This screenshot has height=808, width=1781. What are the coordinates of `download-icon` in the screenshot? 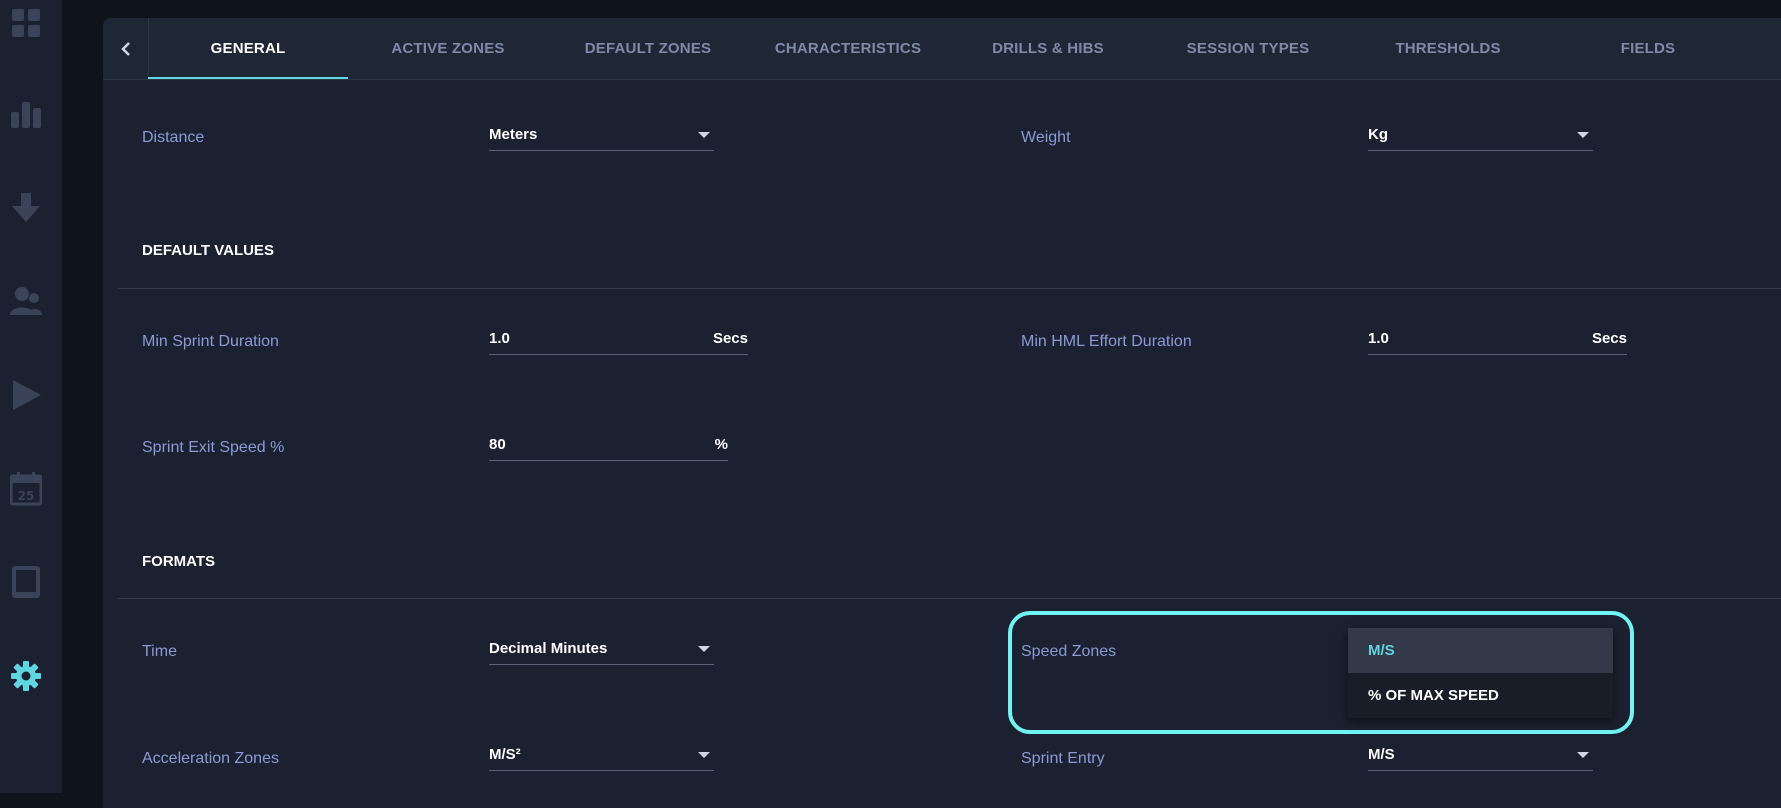 It's located at (26, 208).